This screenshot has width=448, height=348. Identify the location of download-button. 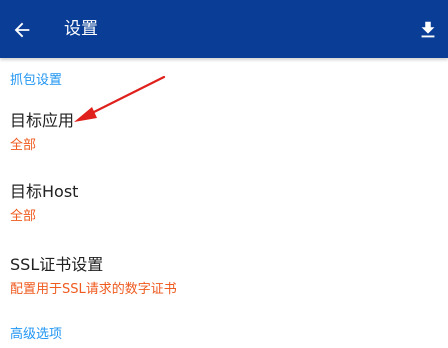
(428, 30).